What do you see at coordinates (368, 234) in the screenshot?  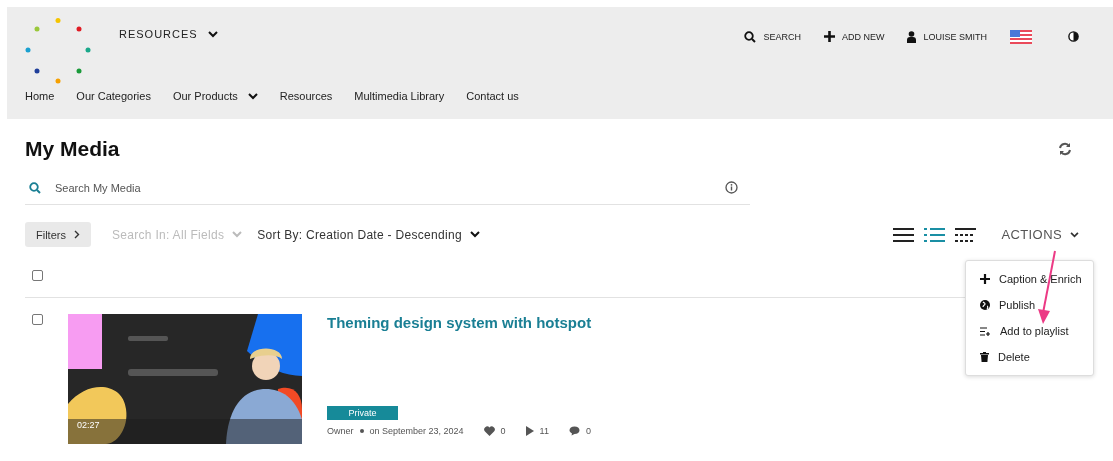 I see `sort-dropdown: Sort By: Creation Date - Descending` at bounding box center [368, 234].